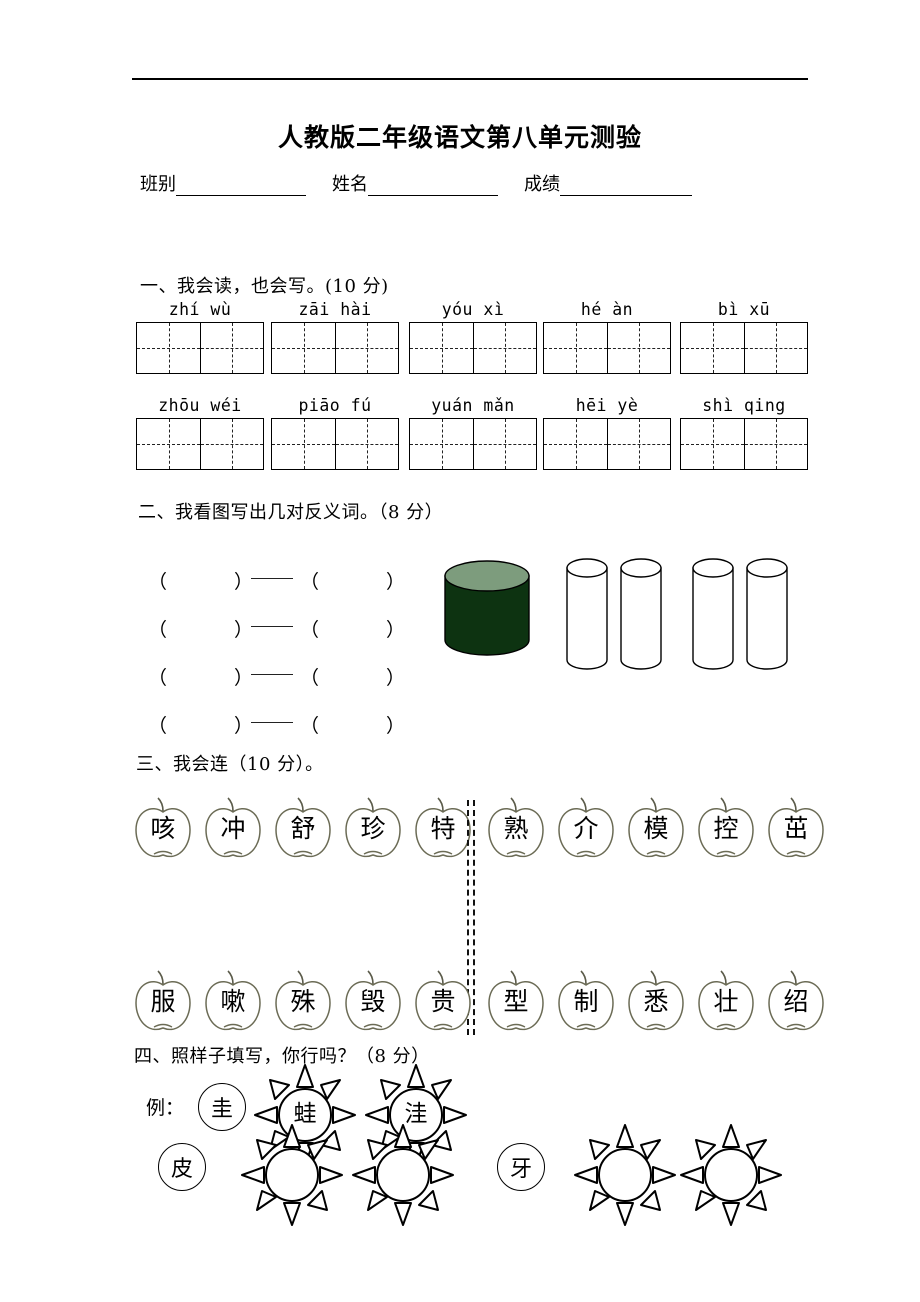 Image resolution: width=920 pixels, height=1302 pixels. Describe the element at coordinates (626, 187) in the screenshot. I see `field-score-blank` at that location.